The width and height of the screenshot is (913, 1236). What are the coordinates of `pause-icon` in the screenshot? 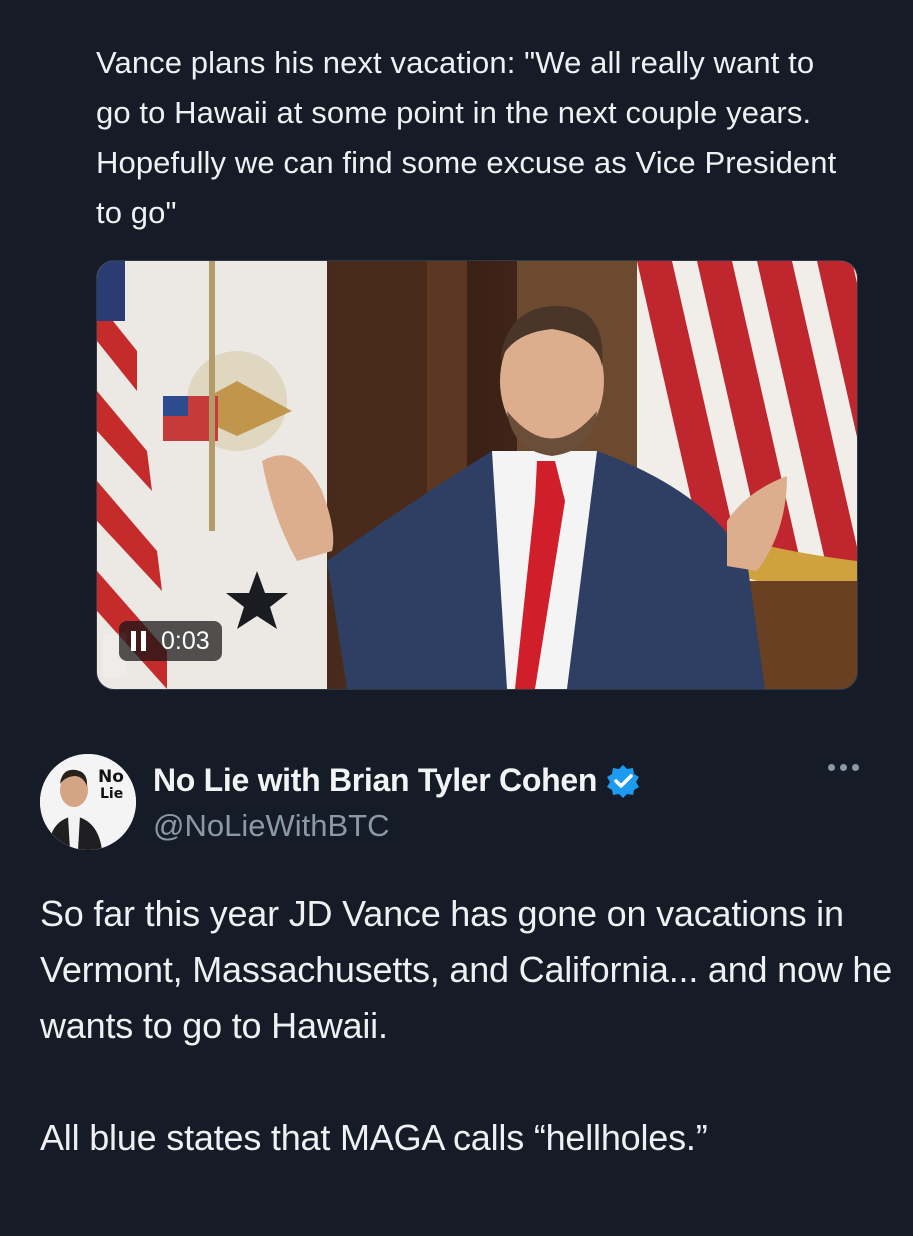 It's located at (139, 641).